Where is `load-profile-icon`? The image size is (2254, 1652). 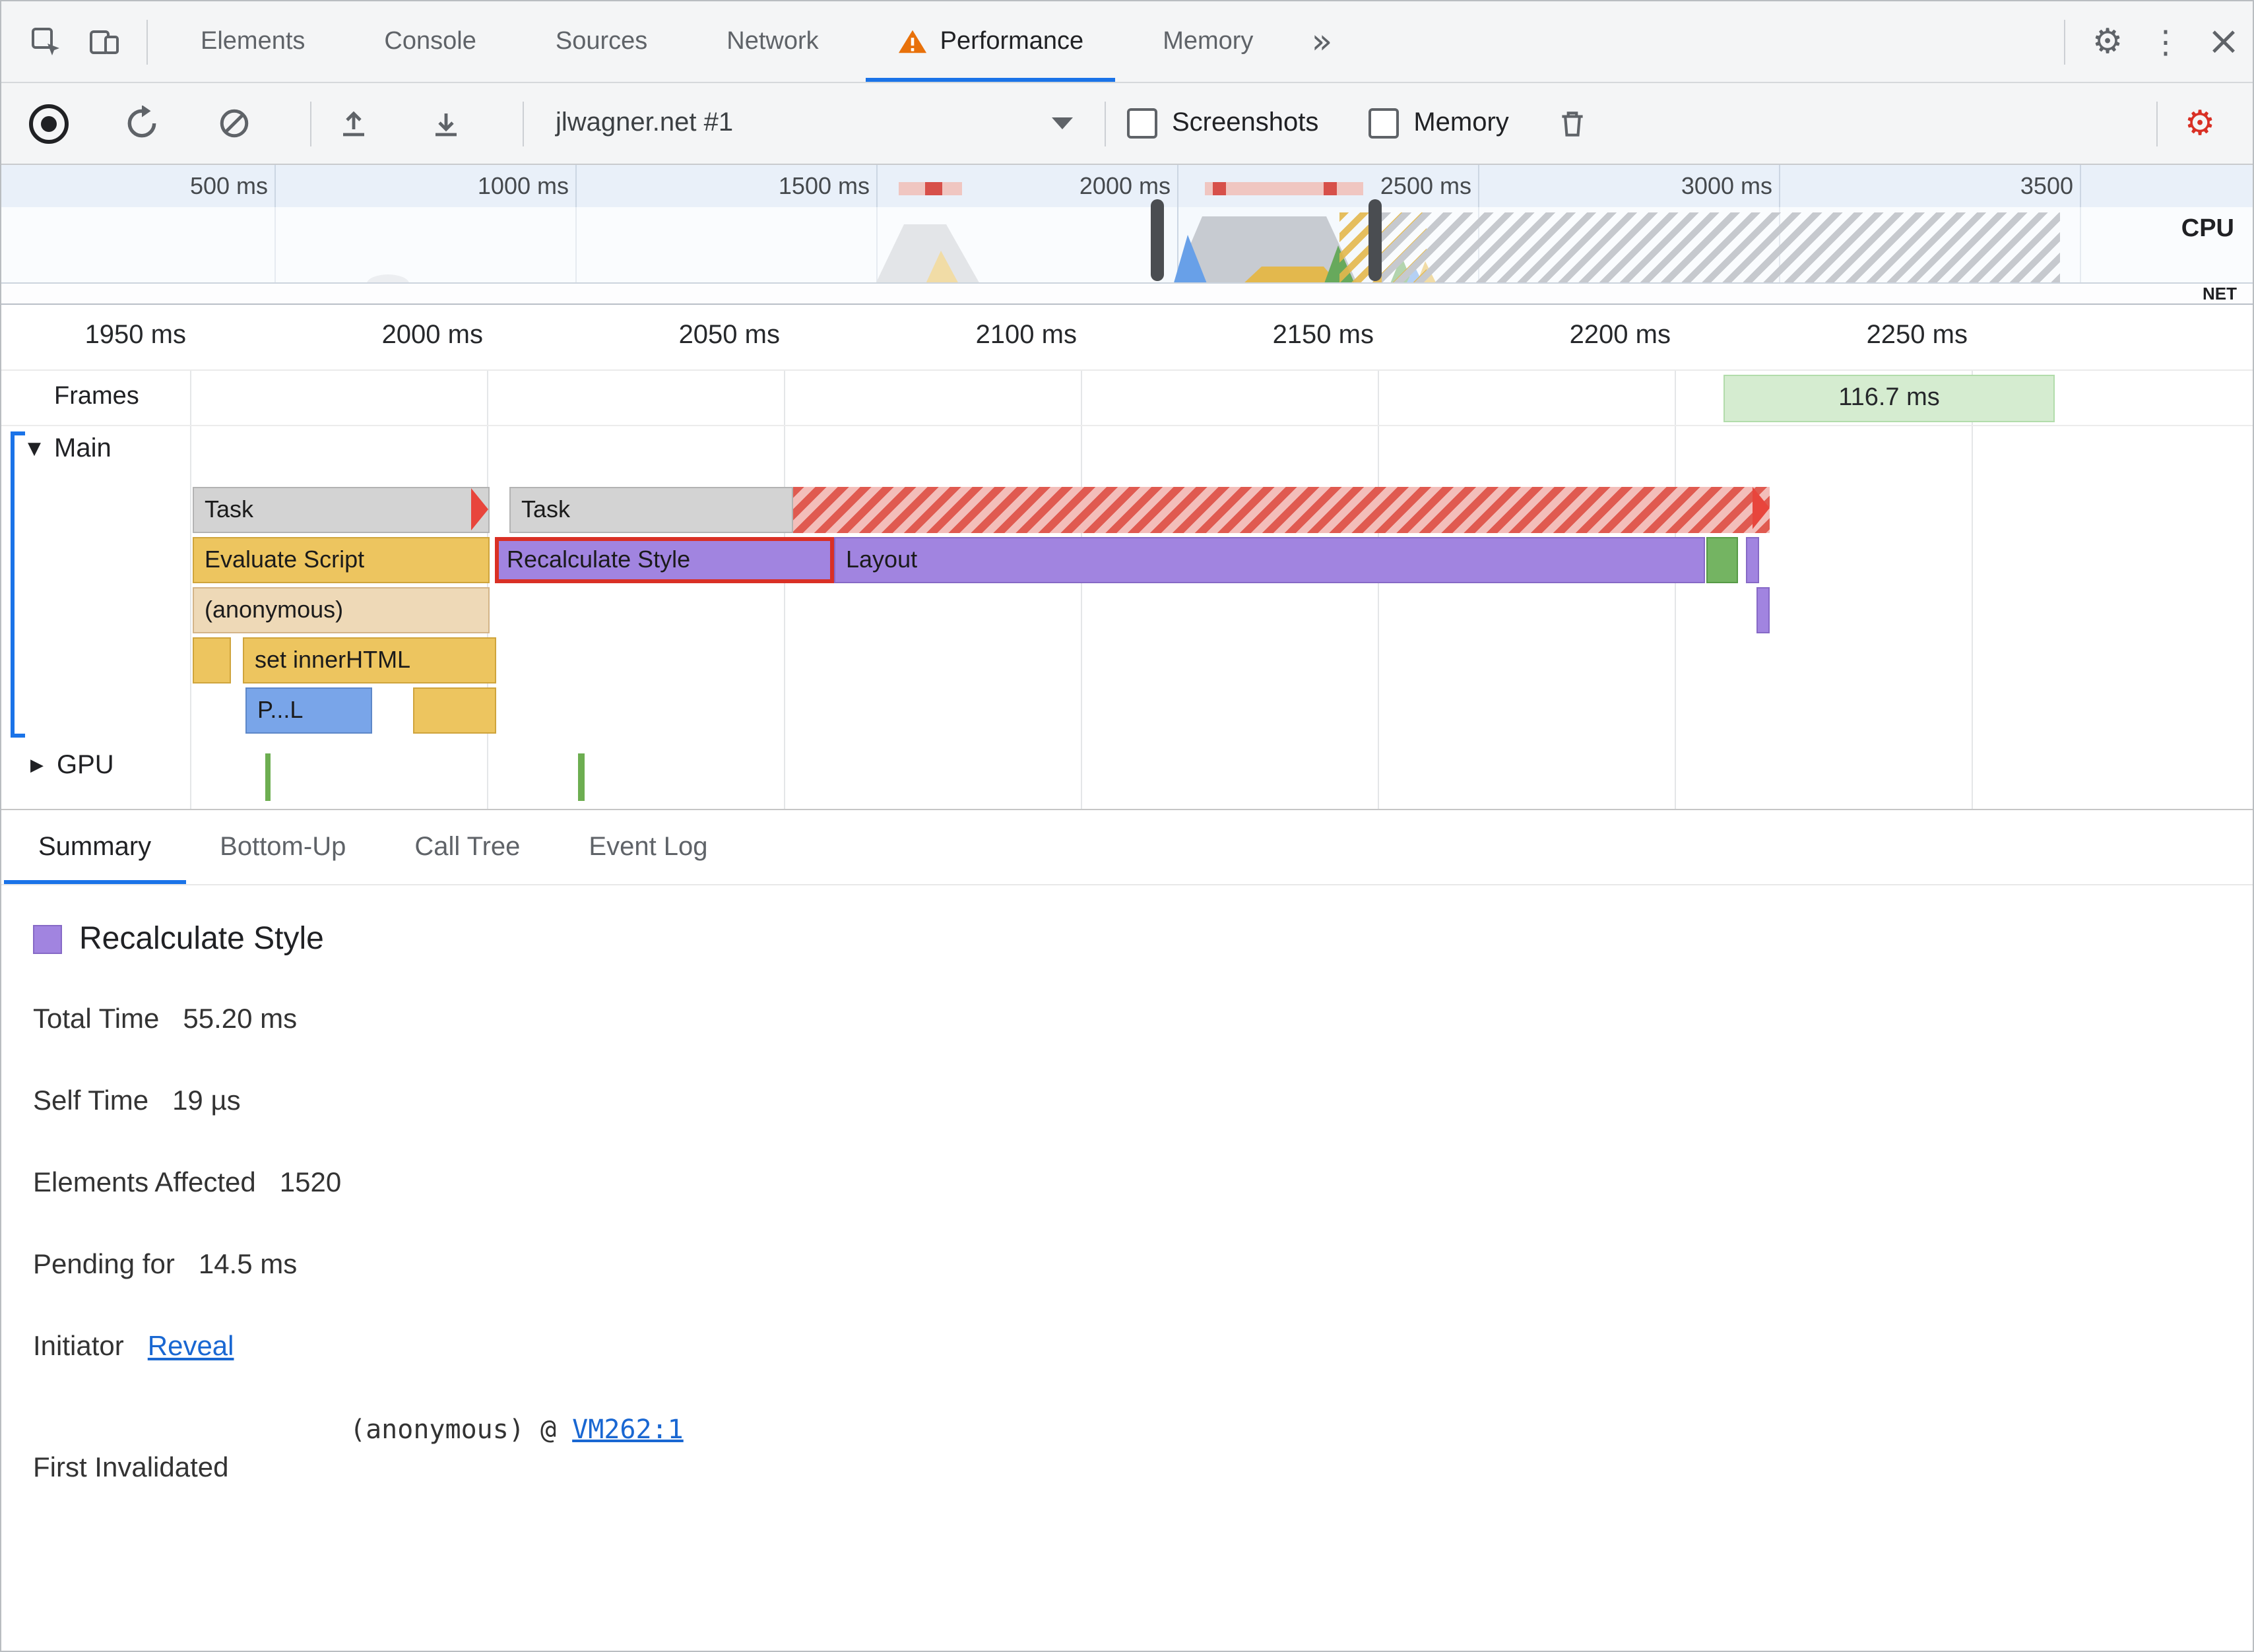 load-profile-icon is located at coordinates (354, 123).